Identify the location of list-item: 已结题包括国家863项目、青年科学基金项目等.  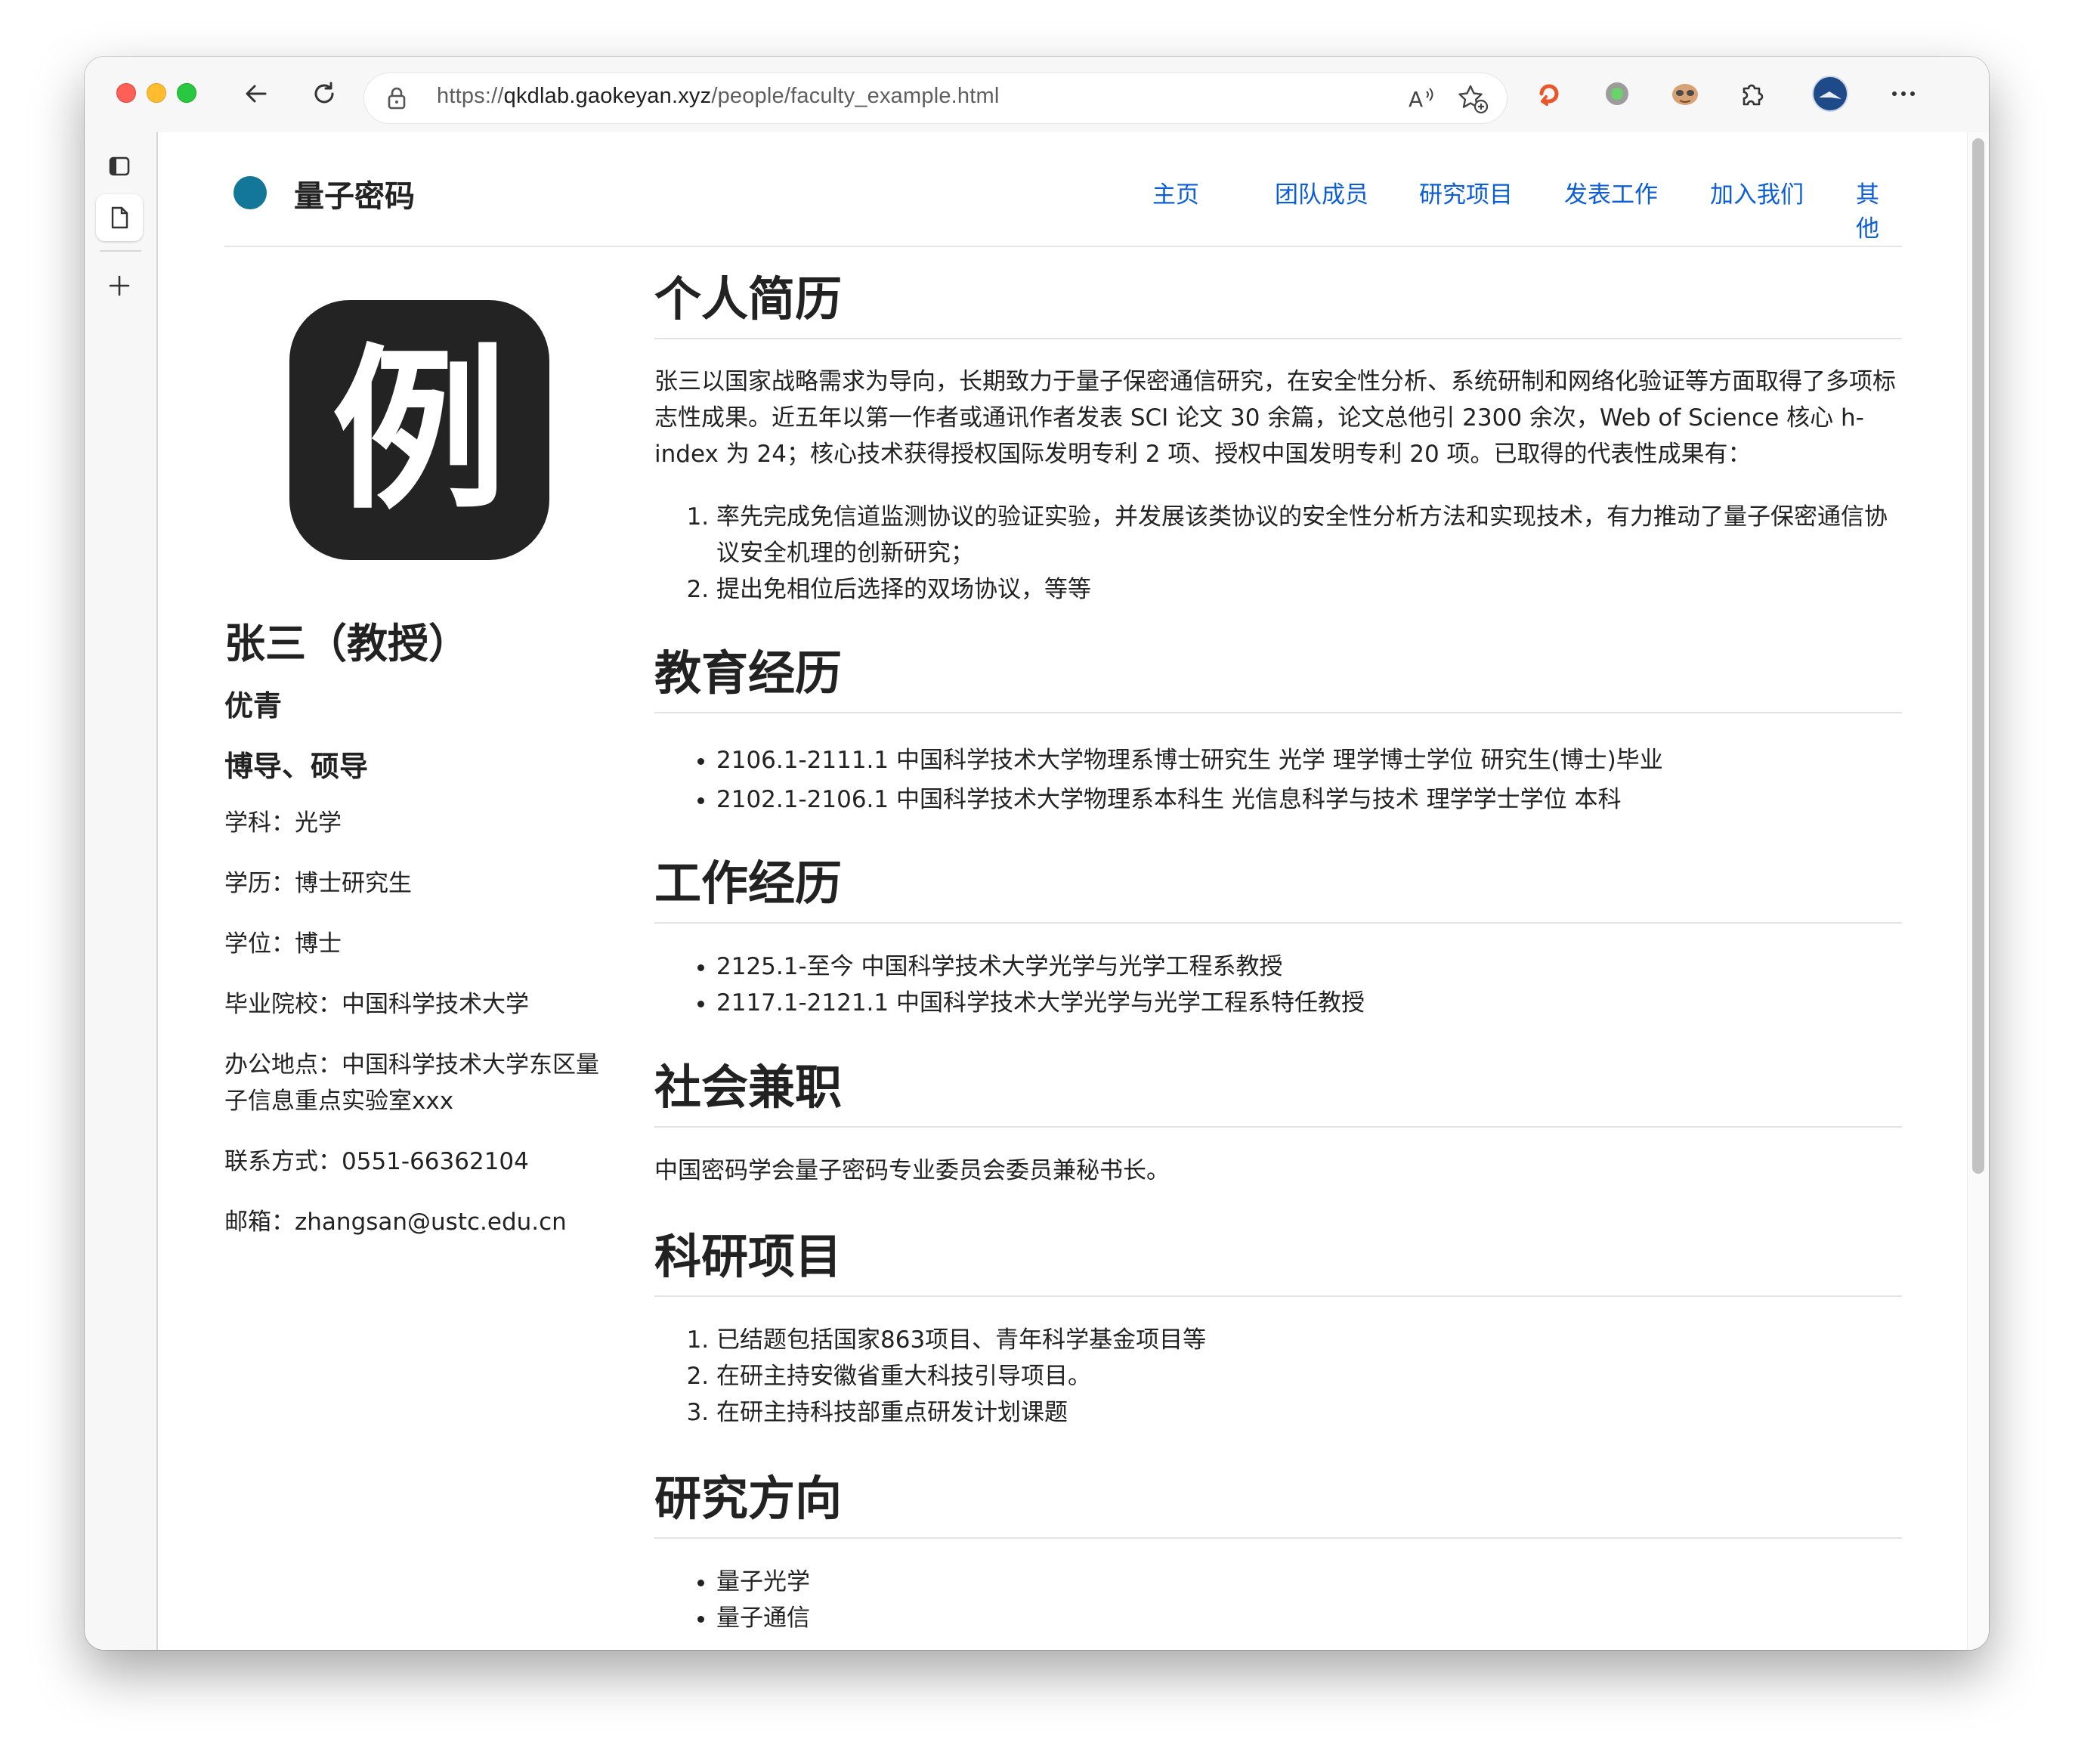
(1309, 1340).